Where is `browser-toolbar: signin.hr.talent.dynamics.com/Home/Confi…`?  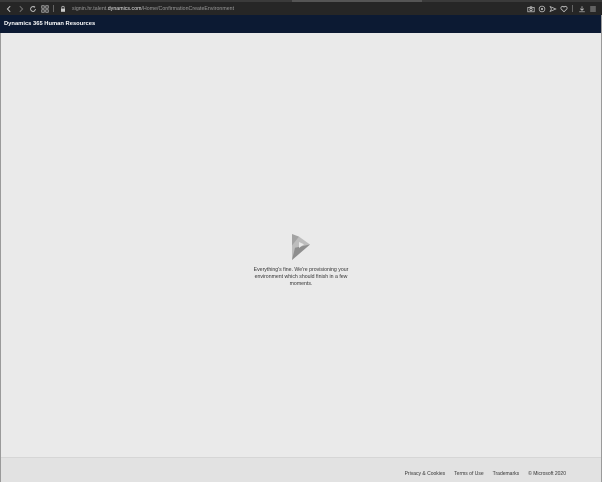
browser-toolbar: signin.hr.talent.dynamics.com/Home/Confi… is located at coordinates (301, 8).